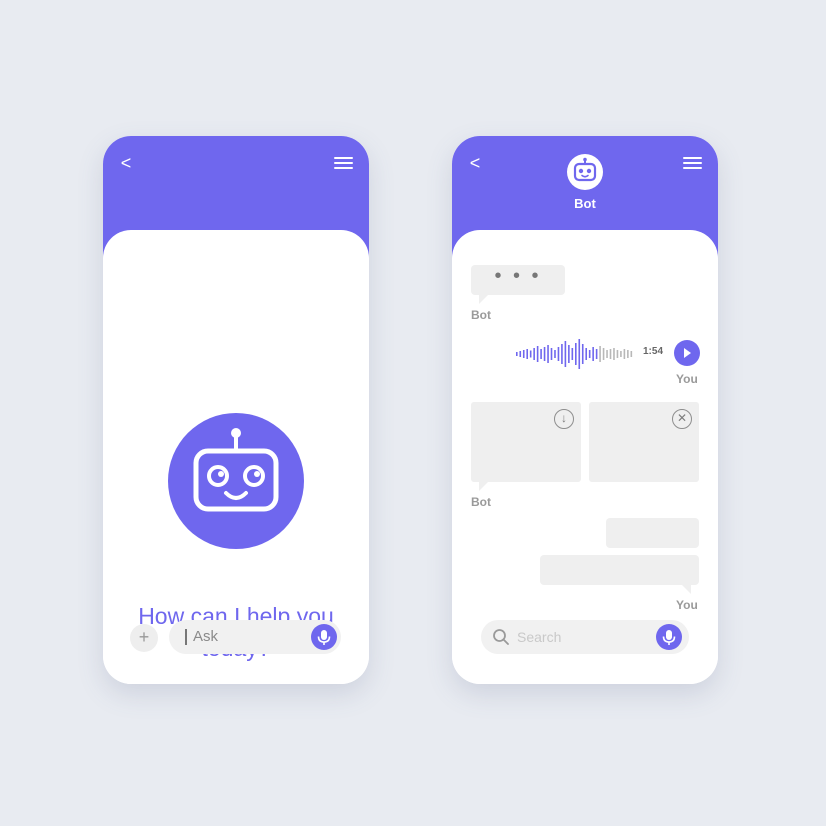  Describe the element at coordinates (236, 481) in the screenshot. I see `robot-avatar-icon` at that location.